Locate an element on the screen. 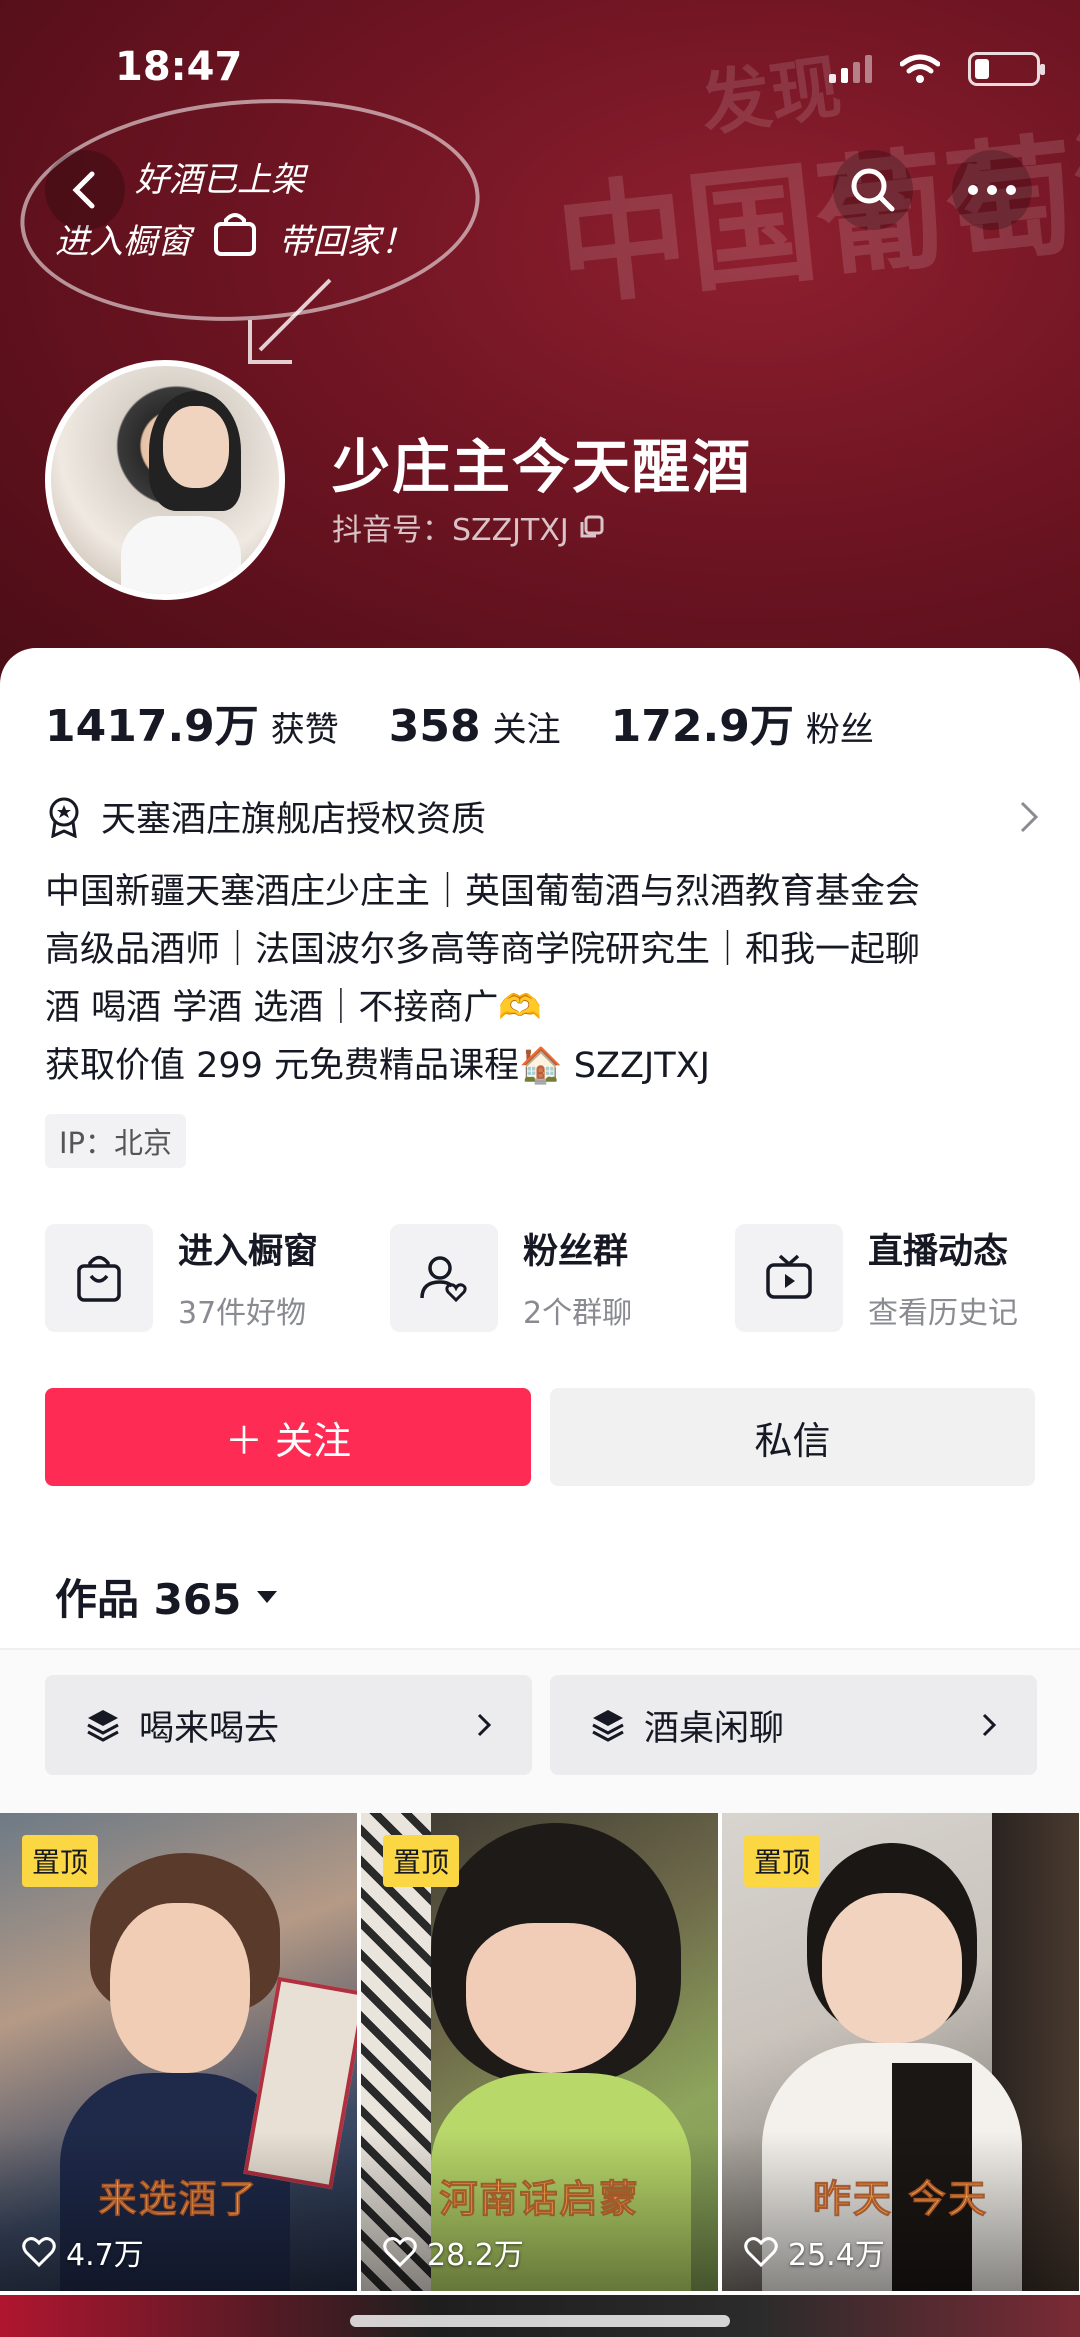  display-name: 少庄主今天醒酒 is located at coordinates (542, 467).